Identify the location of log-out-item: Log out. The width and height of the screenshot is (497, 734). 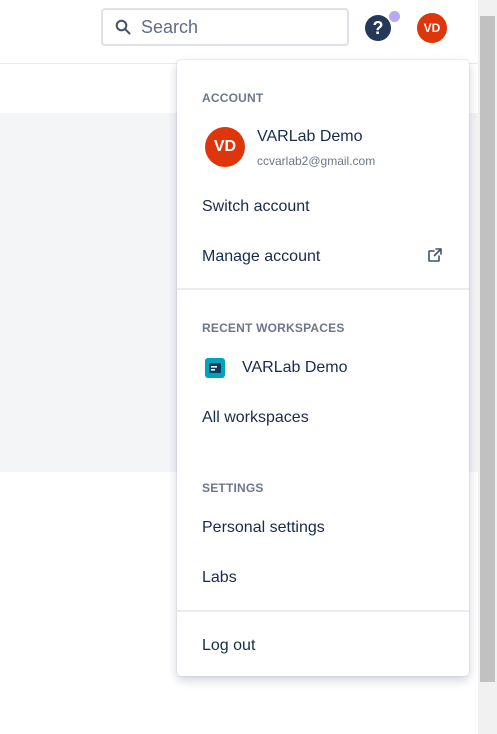
(228, 646).